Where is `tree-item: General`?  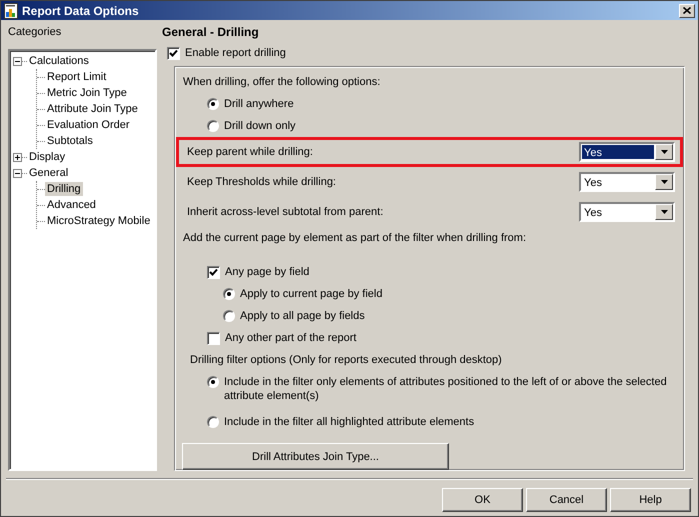 tree-item: General is located at coordinates (48, 173).